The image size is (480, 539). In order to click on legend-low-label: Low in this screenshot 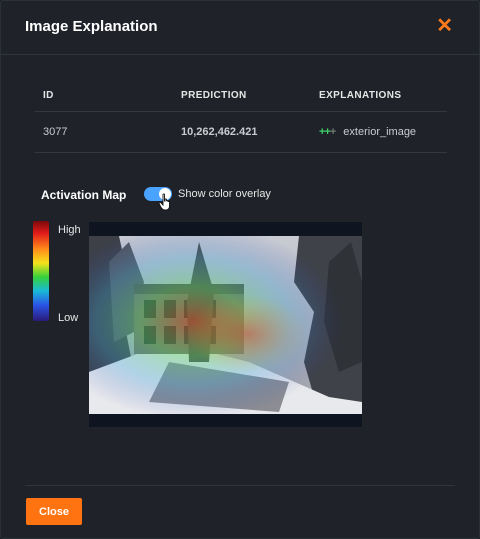, I will do `click(68, 318)`.